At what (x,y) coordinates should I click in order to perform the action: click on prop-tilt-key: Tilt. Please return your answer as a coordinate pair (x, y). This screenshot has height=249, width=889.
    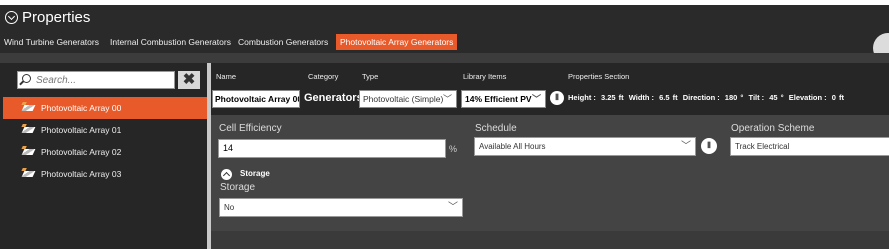
    Looking at the image, I should click on (754, 97).